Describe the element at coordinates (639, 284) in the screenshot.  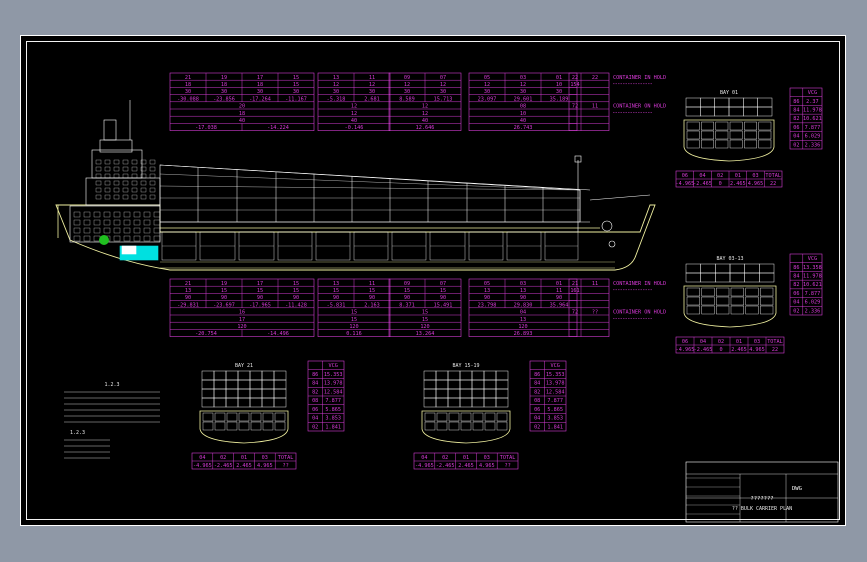
I see `legend-note: CONTAINER IN HOLD` at that location.